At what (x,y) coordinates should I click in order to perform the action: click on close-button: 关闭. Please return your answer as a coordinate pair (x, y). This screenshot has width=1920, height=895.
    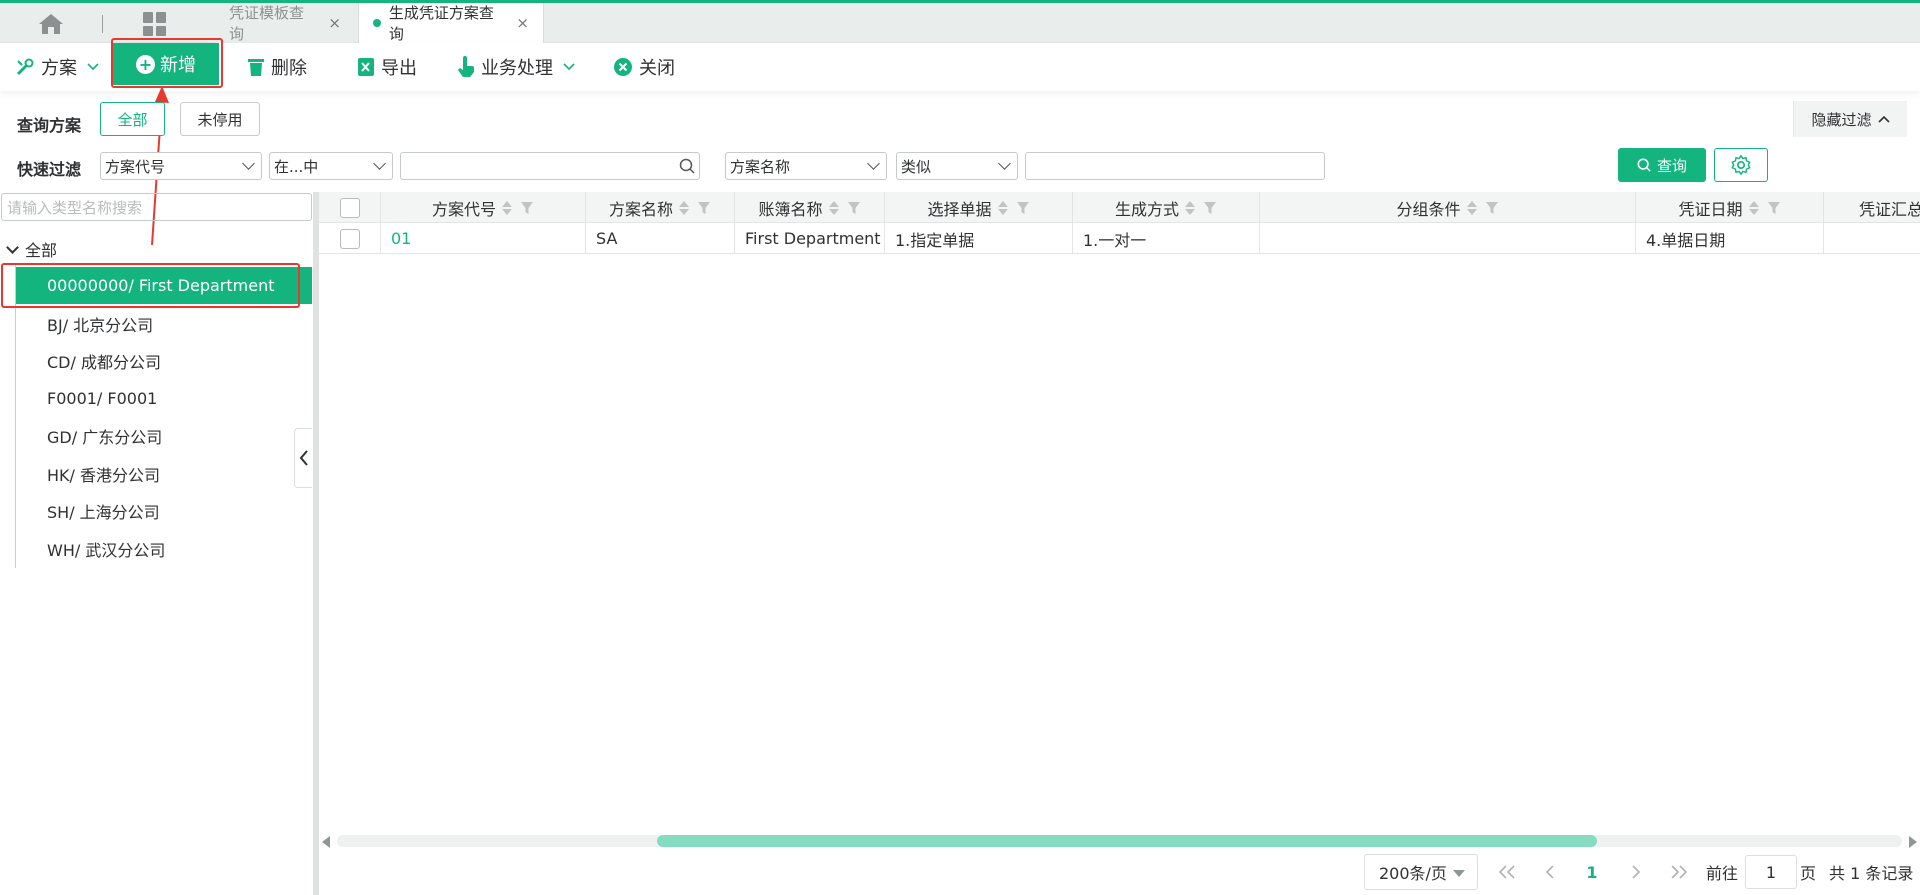
    Looking at the image, I should click on (644, 67).